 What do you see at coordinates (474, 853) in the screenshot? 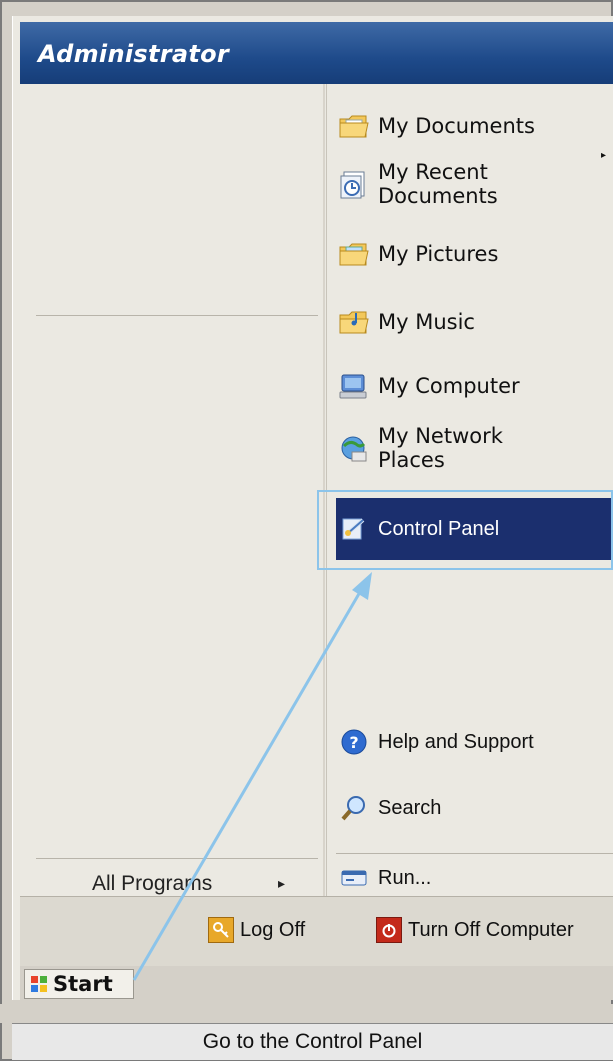
I see `right-separator` at bounding box center [474, 853].